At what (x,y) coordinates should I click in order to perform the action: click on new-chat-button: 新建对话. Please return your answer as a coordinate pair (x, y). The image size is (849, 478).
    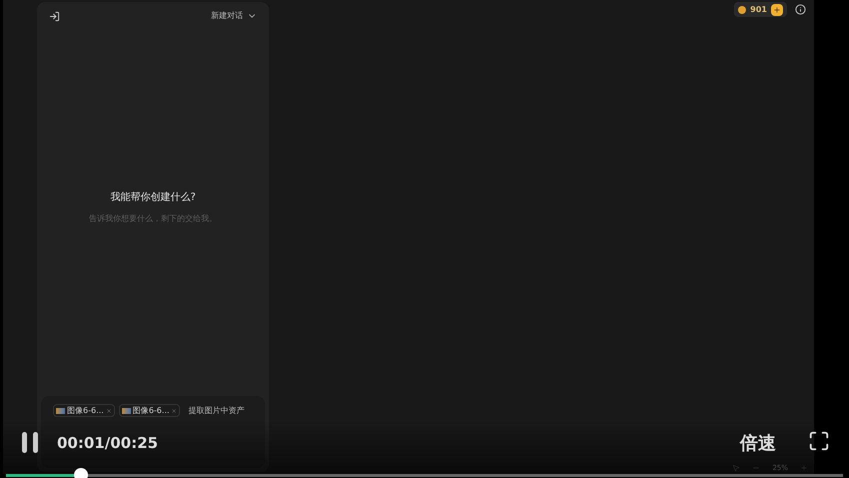
    Looking at the image, I should click on (234, 16).